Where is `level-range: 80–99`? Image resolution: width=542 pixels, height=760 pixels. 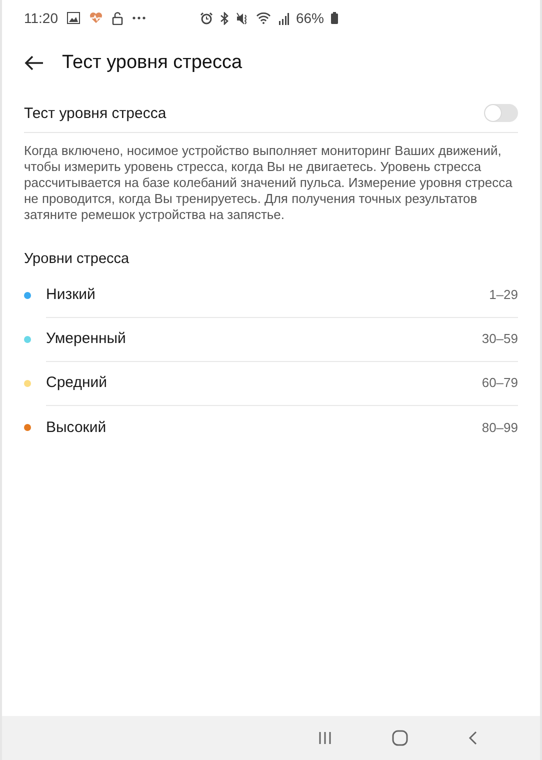 level-range: 80–99 is located at coordinates (500, 427).